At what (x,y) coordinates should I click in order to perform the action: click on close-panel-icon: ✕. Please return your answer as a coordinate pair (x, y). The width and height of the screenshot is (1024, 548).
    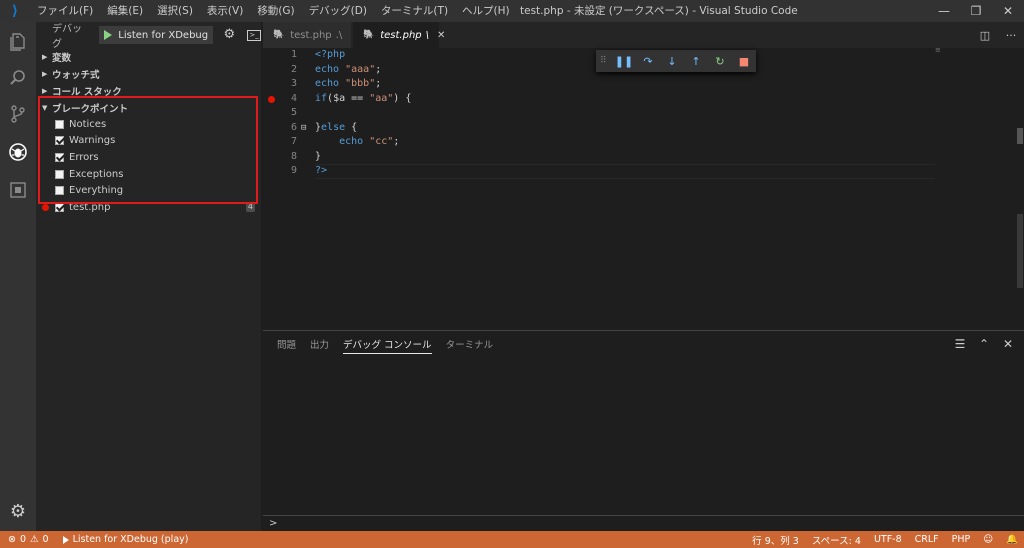
    Looking at the image, I should click on (1008, 344).